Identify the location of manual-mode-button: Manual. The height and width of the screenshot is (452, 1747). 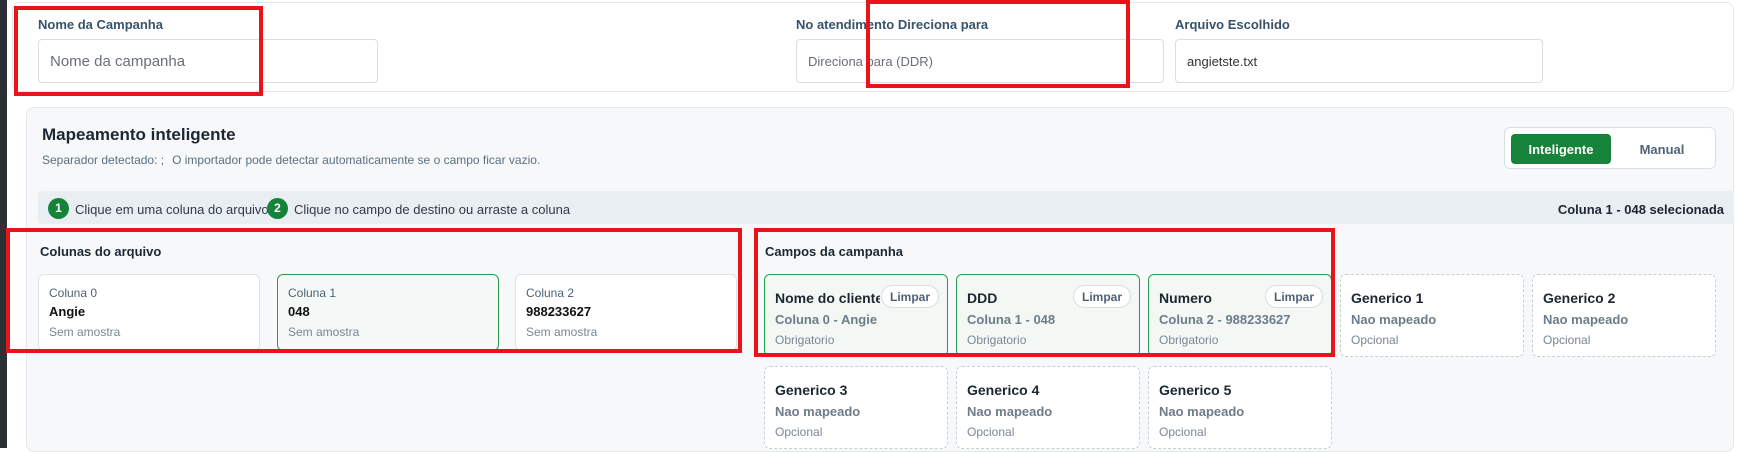
(1662, 149).